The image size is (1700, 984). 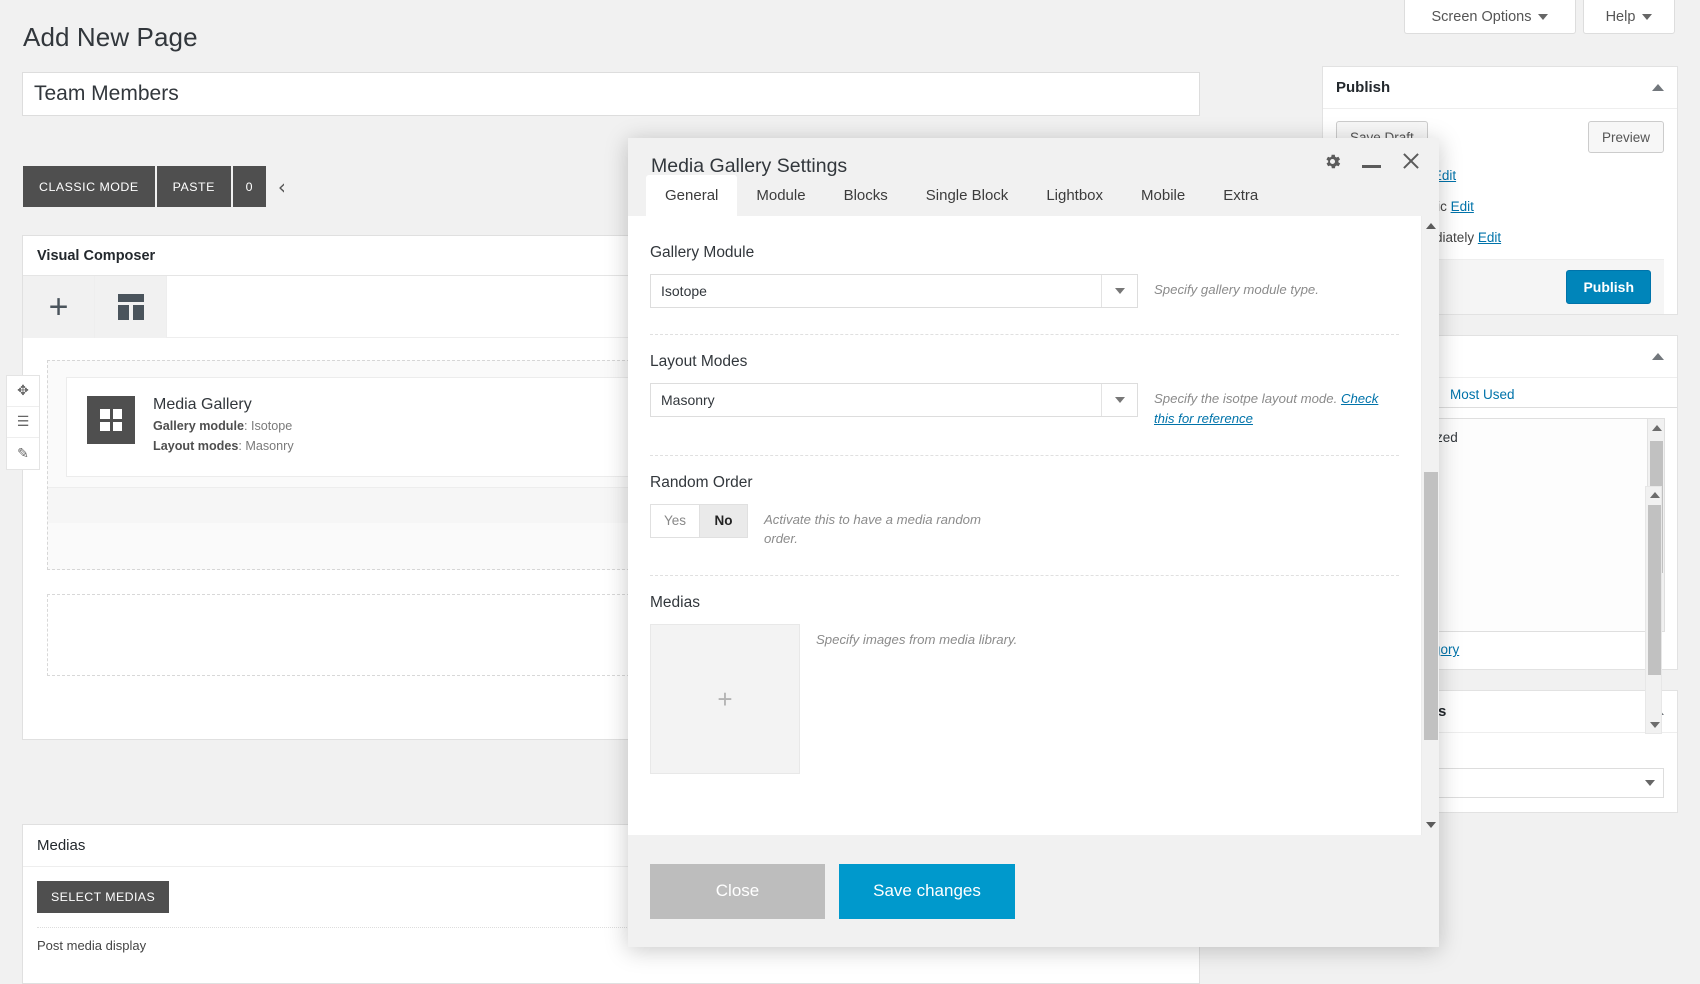 What do you see at coordinates (269, 445) in the screenshot?
I see `meta-value: Masonry` at bounding box center [269, 445].